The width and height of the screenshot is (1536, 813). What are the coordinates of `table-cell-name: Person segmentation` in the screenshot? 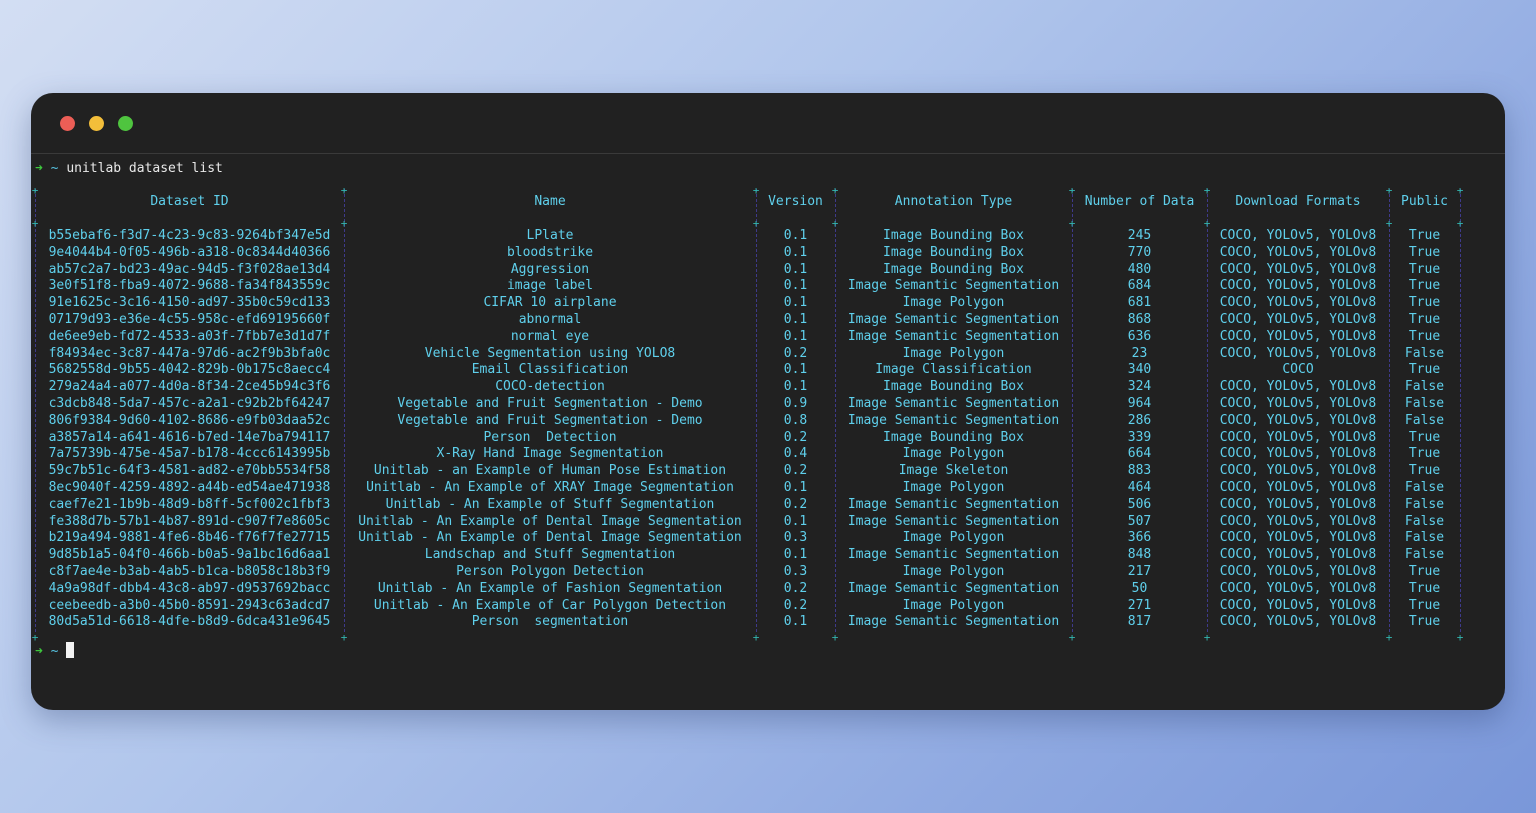 It's located at (550, 622).